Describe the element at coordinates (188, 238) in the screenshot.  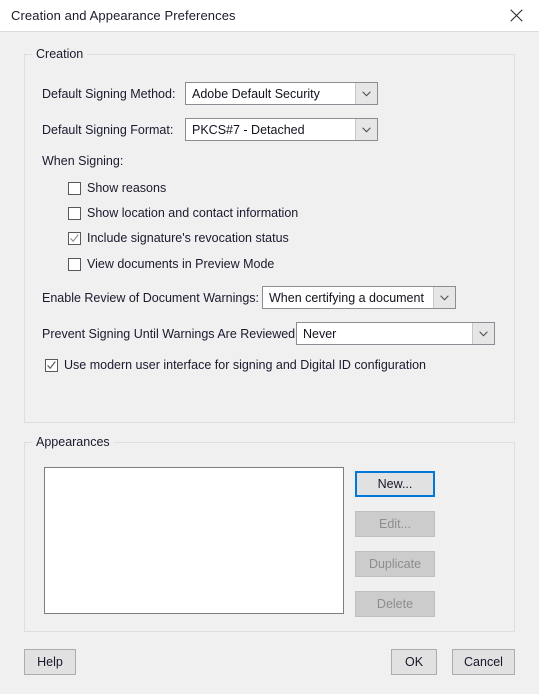
I see `checkbox-label: Include signature's revocation status` at that location.